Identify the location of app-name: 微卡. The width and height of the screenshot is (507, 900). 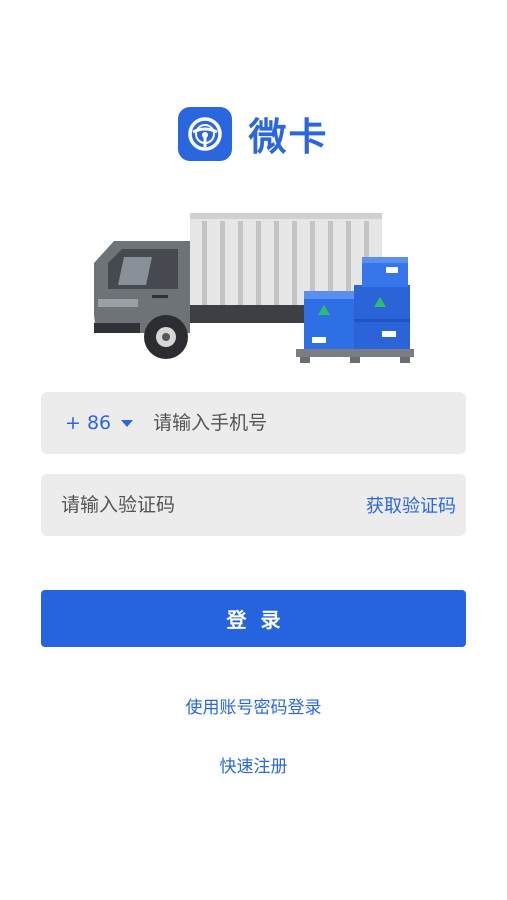
(288, 137).